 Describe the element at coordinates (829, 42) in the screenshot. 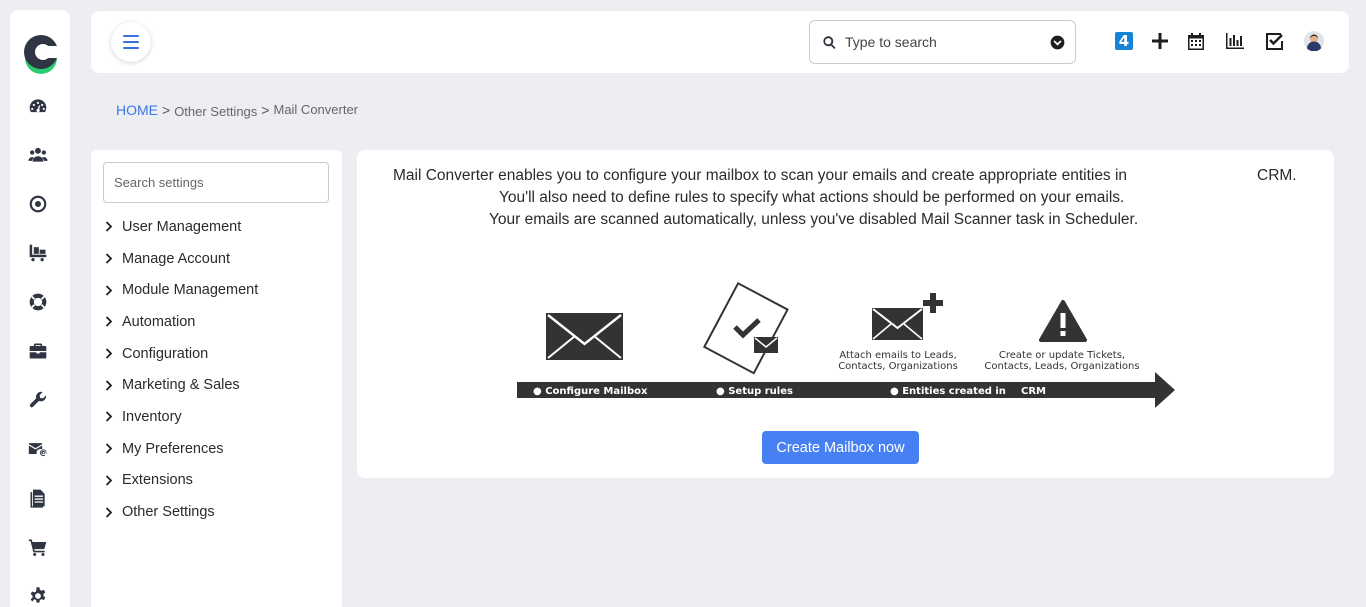

I see `search-icon` at that location.